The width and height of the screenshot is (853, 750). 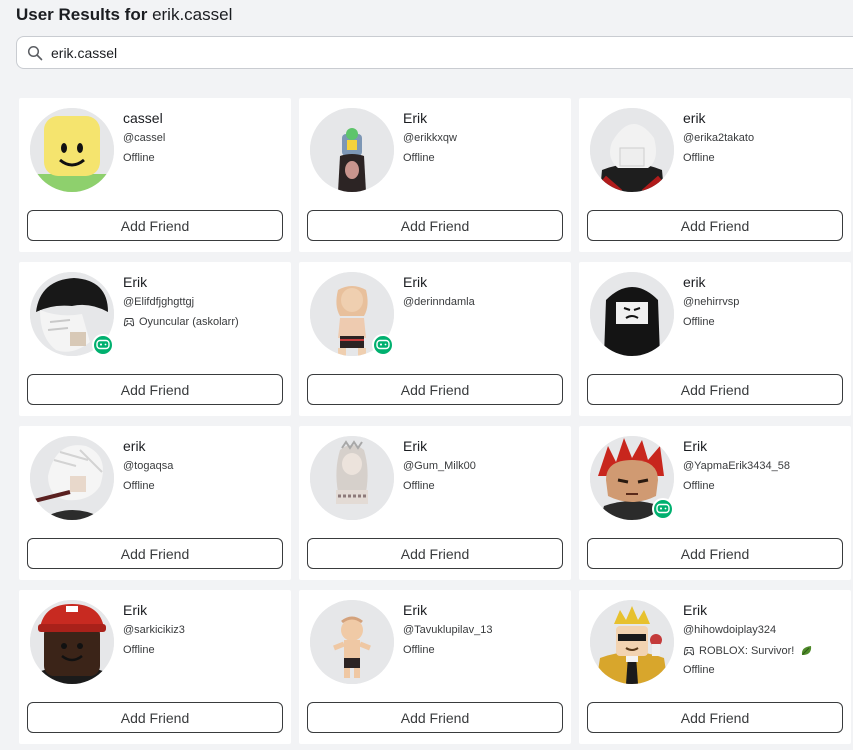 I want to click on user-username: @erika2takato, so click(x=719, y=138).